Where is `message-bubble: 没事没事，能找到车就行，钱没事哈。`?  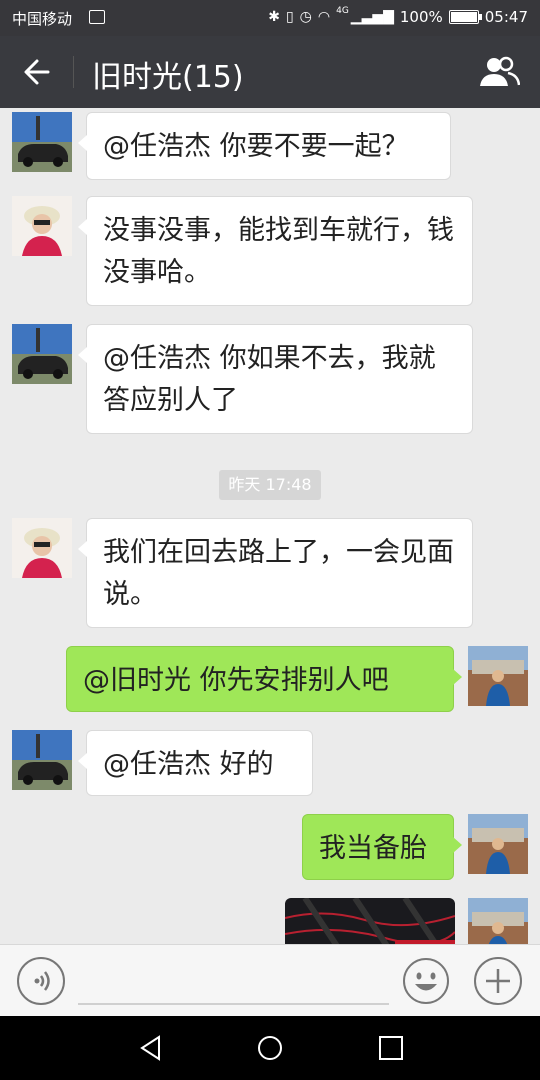
message-bubble: 没事没事，能找到车就行，钱没事哈。 is located at coordinates (275, 251).